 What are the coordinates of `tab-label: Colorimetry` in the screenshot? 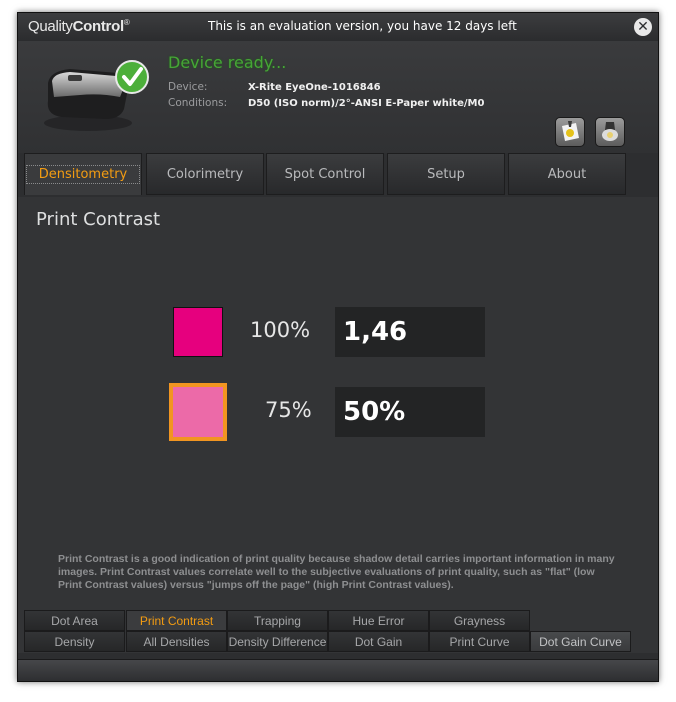 It's located at (205, 174).